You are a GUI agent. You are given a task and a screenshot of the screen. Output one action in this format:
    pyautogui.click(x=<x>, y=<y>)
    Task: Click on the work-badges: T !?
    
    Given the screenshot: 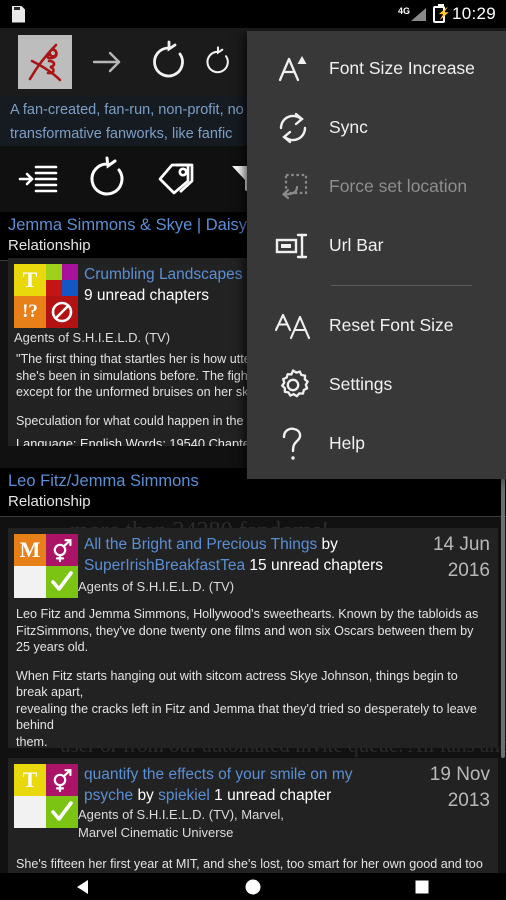 What is the action you would take?
    pyautogui.click(x=46, y=296)
    